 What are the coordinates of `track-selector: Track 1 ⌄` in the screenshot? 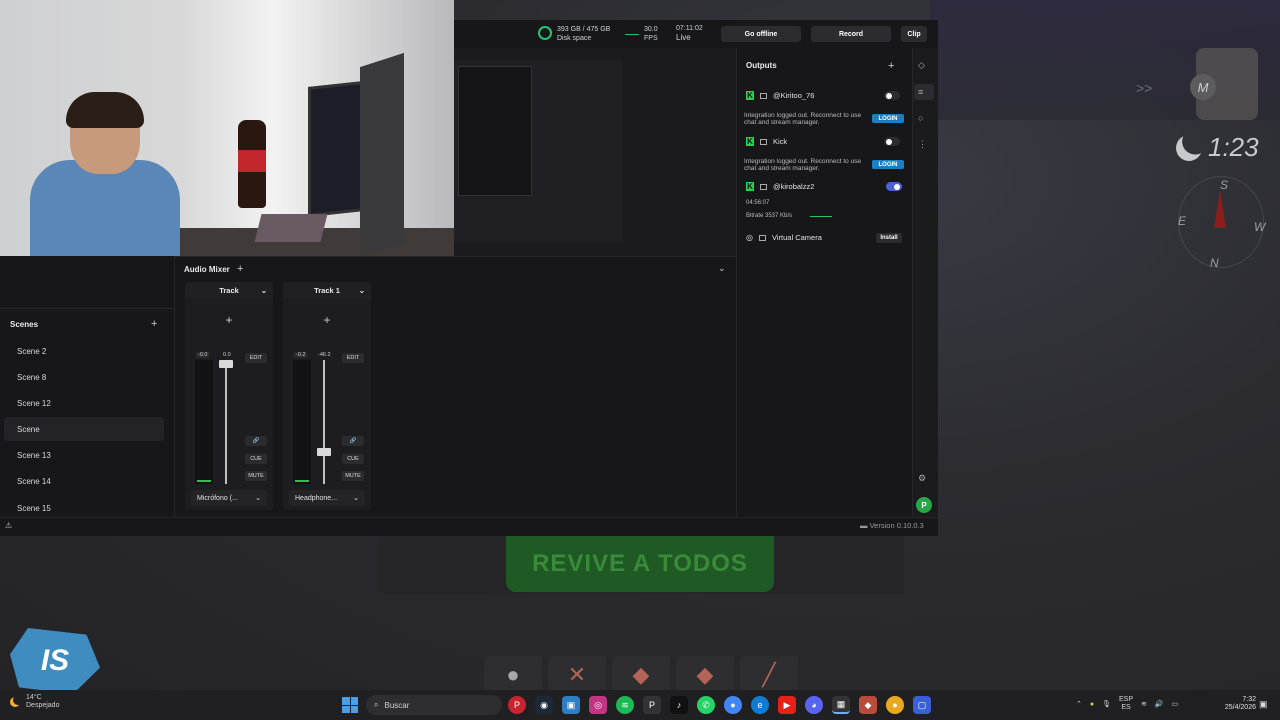 It's located at (327, 290).